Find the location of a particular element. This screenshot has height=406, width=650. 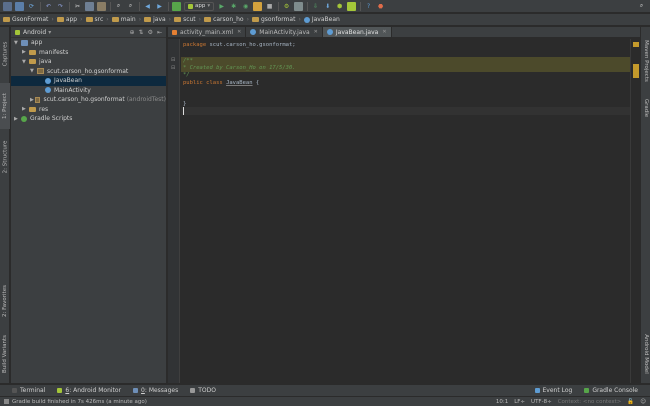

gradle-sync-icon: ⇩ is located at coordinates (315, 6).